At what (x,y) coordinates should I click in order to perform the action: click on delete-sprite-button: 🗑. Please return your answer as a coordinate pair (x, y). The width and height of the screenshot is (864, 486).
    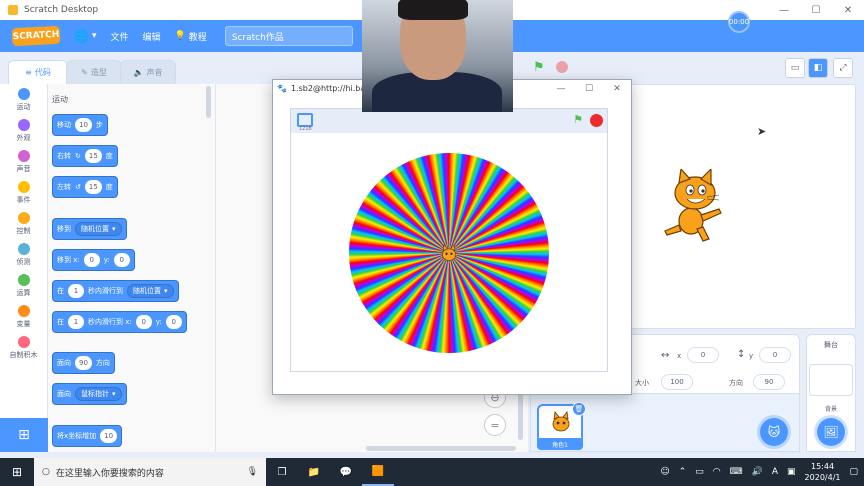
    Looking at the image, I should click on (579, 409).